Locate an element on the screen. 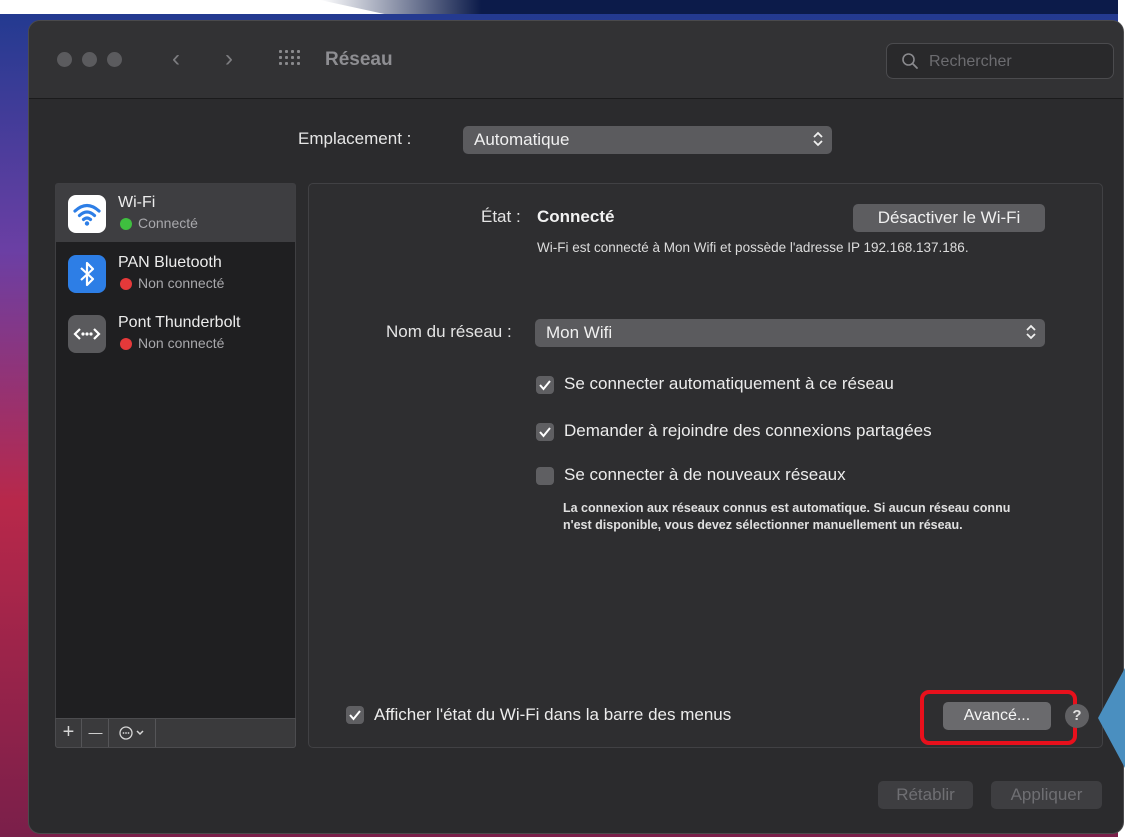 The image size is (1125, 837). ask-join-hotspots-checkbox is located at coordinates (545, 432).